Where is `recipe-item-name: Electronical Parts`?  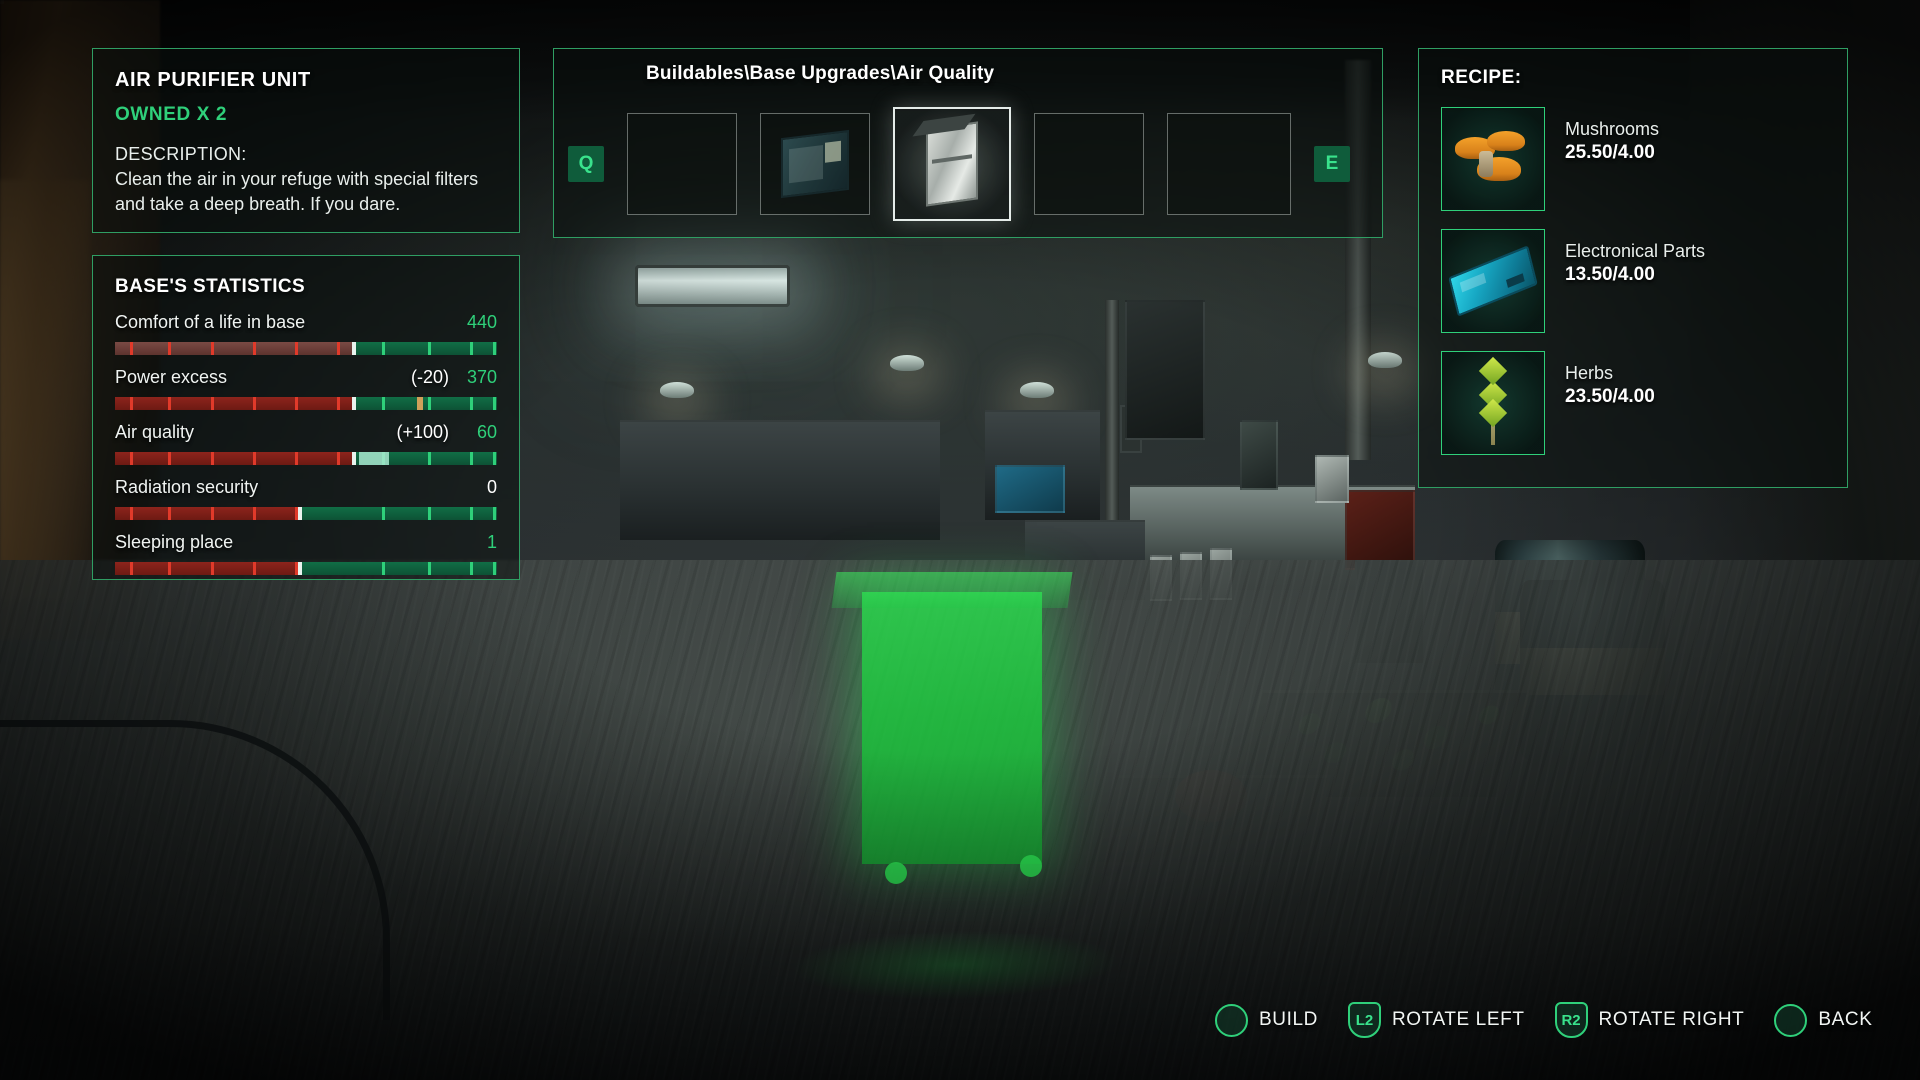
recipe-item-name: Electronical Parts is located at coordinates (1635, 251).